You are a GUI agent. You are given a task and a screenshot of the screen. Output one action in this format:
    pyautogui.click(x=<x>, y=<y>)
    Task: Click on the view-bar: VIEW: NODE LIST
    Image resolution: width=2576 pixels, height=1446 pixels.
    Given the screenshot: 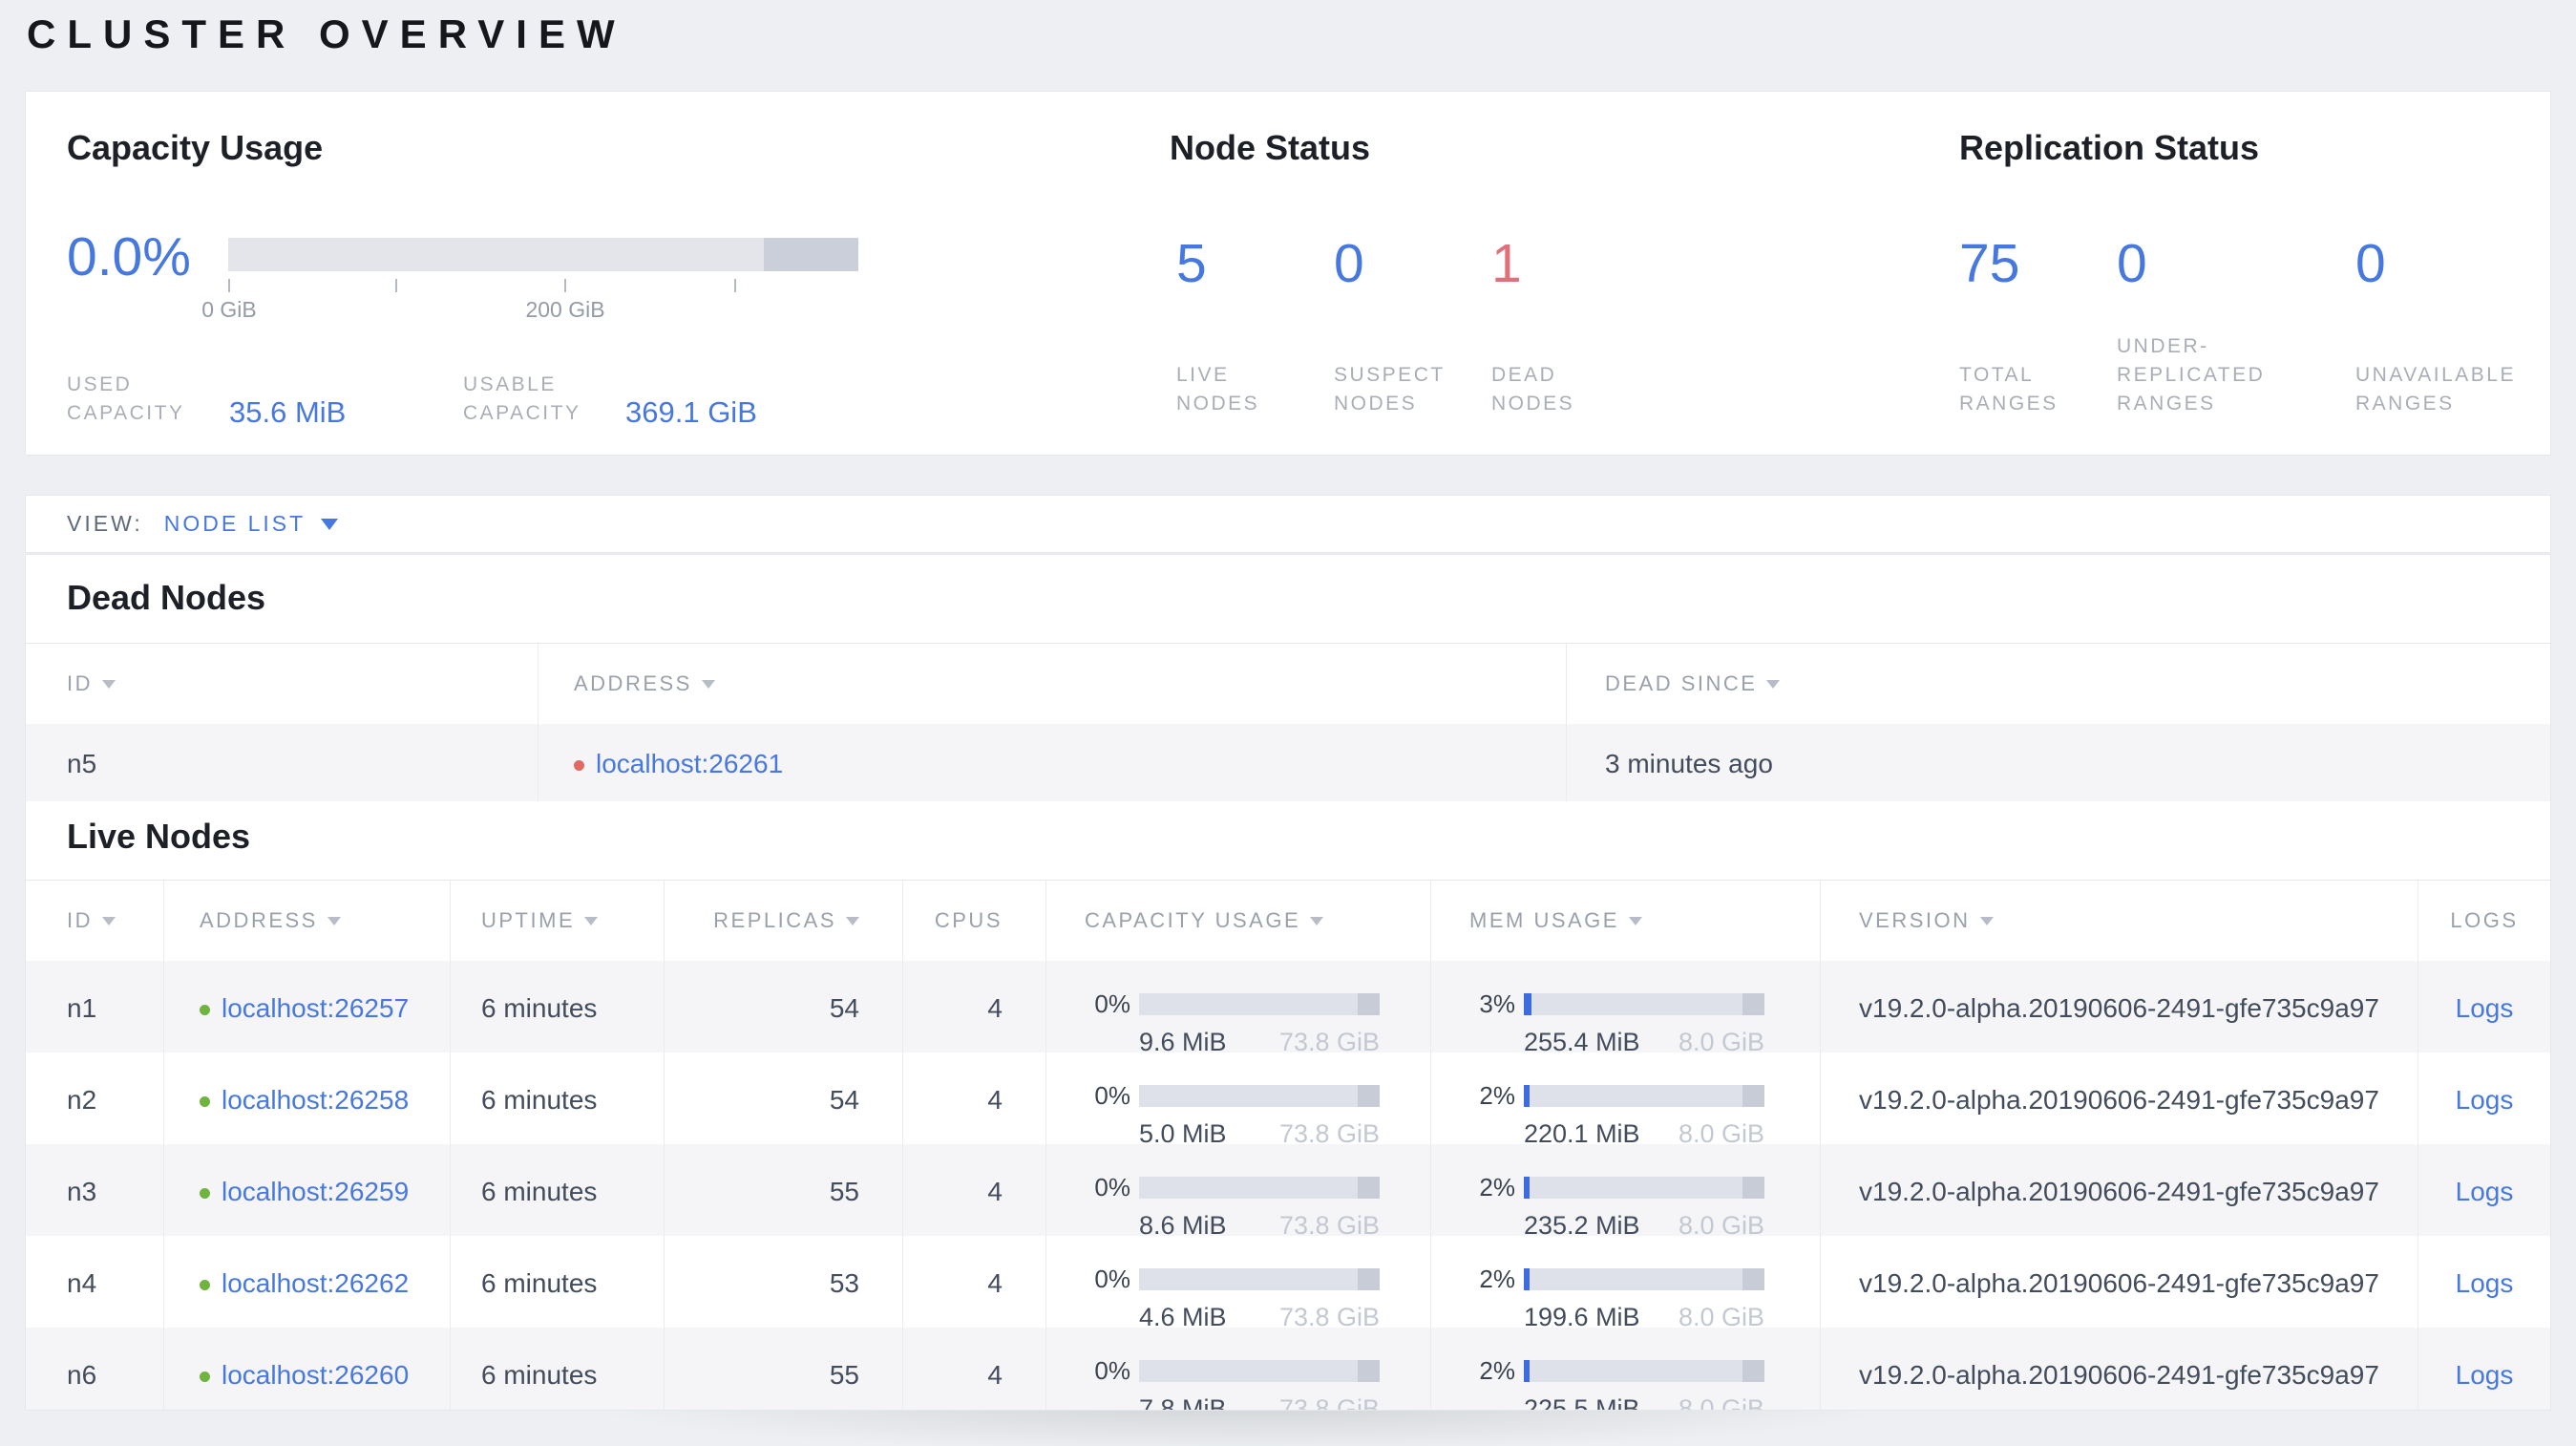 What is the action you would take?
    pyautogui.click(x=1288, y=524)
    